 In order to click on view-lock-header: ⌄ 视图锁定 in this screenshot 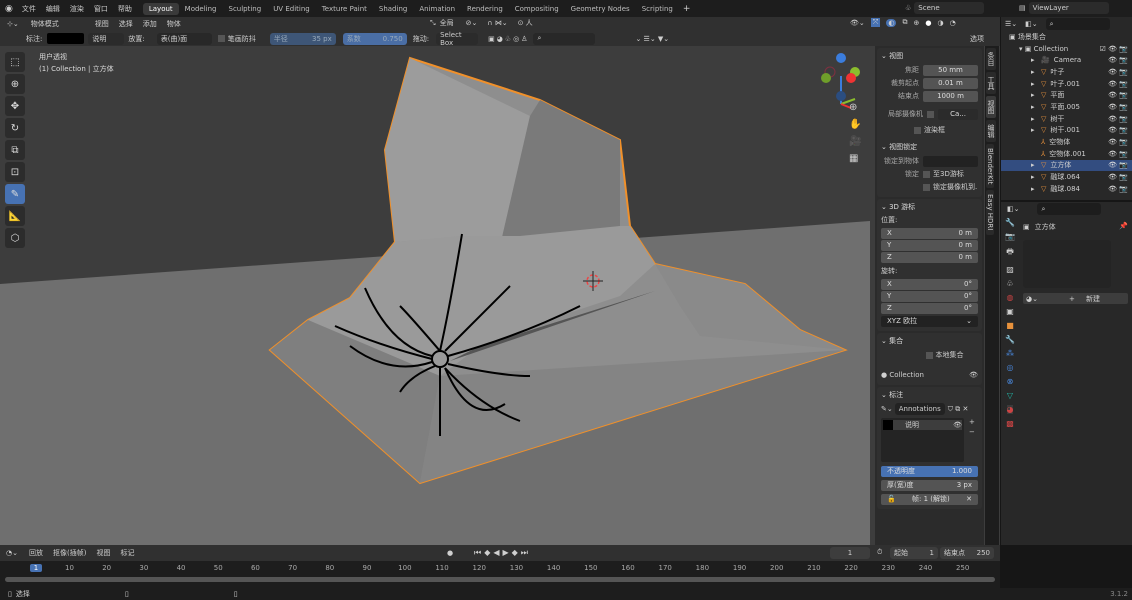, I will do `click(929, 147)`.